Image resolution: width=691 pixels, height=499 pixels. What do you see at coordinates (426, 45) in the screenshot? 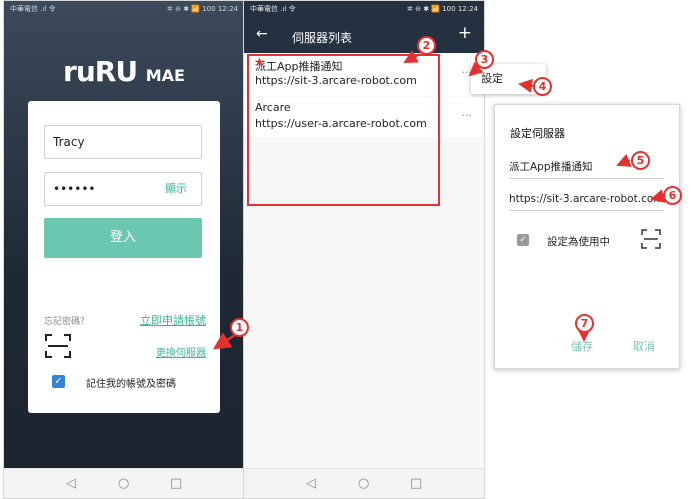
I see `step-badge-2: 2` at bounding box center [426, 45].